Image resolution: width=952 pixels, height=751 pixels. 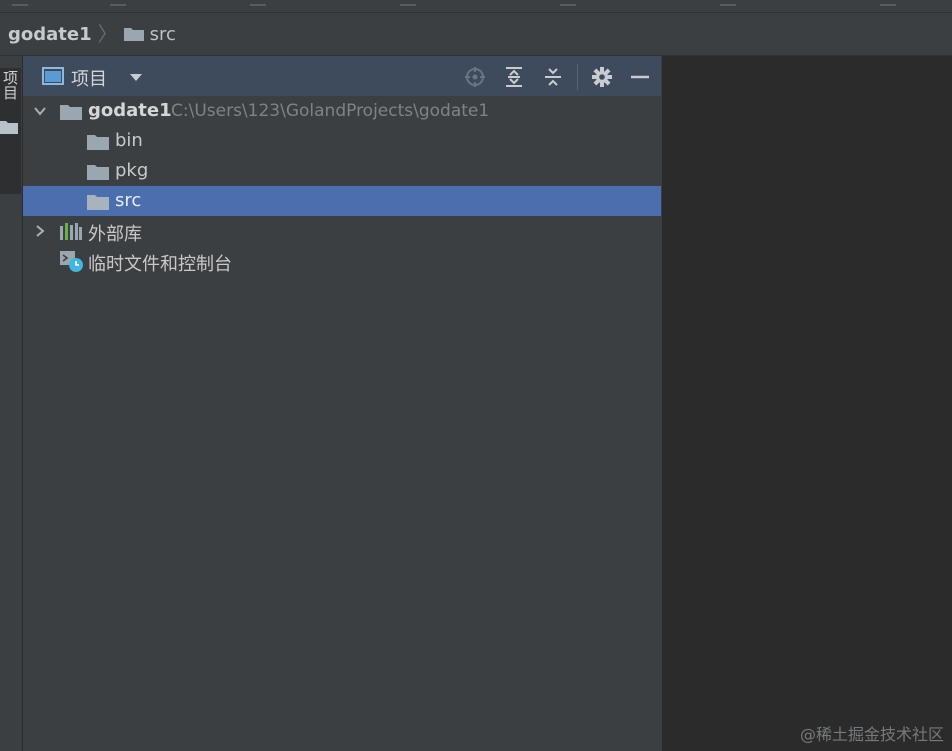 I want to click on locate-file-button, so click(x=475, y=77).